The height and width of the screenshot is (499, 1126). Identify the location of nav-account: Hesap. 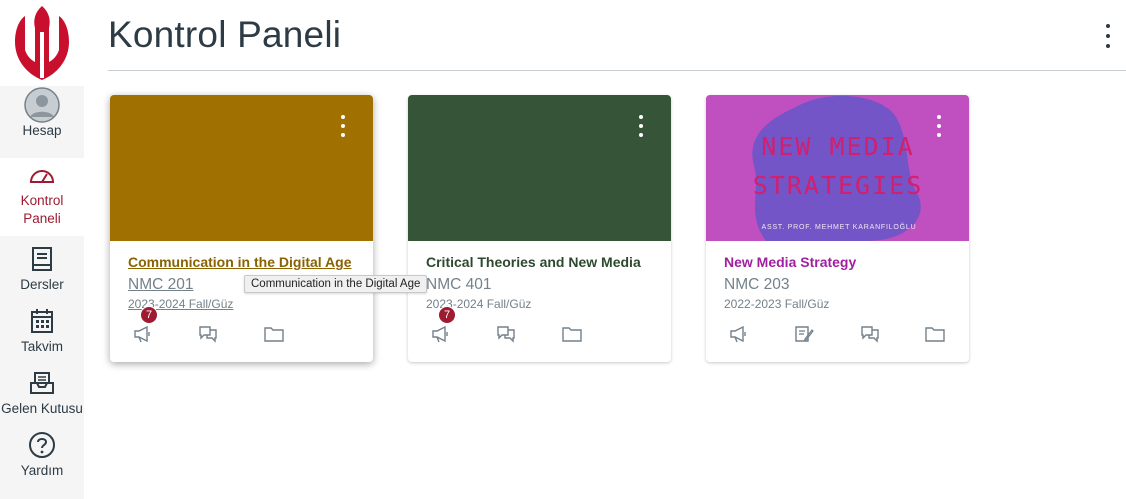
(42, 119).